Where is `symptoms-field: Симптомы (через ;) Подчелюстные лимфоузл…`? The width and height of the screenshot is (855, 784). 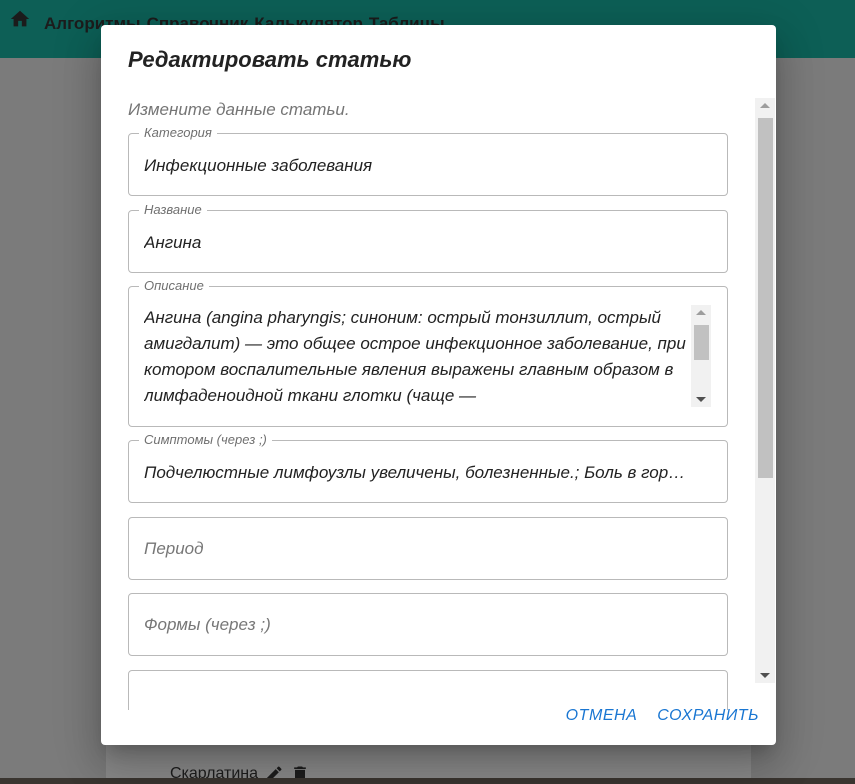
symptoms-field: Симптомы (через ;) Подчелюстные лимфоузл… is located at coordinates (428, 468).